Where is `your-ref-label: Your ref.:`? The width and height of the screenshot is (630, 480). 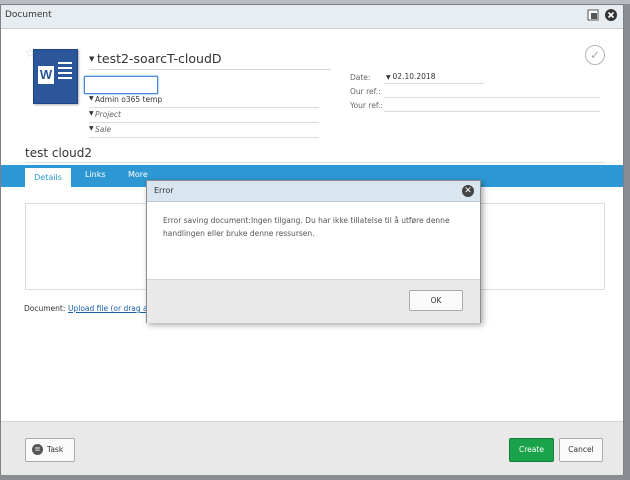 your-ref-label: Your ref.: is located at coordinates (366, 105).